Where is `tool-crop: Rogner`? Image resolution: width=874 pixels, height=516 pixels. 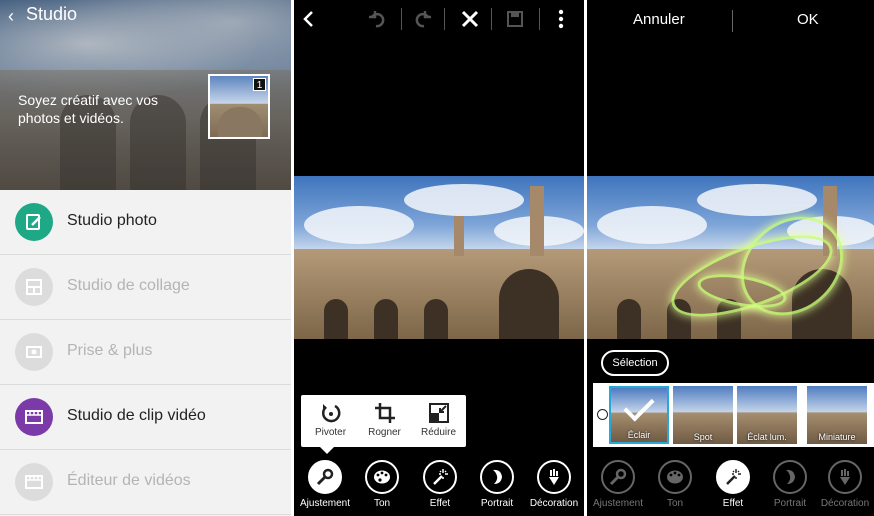 tool-crop: Rogner is located at coordinates (384, 422).